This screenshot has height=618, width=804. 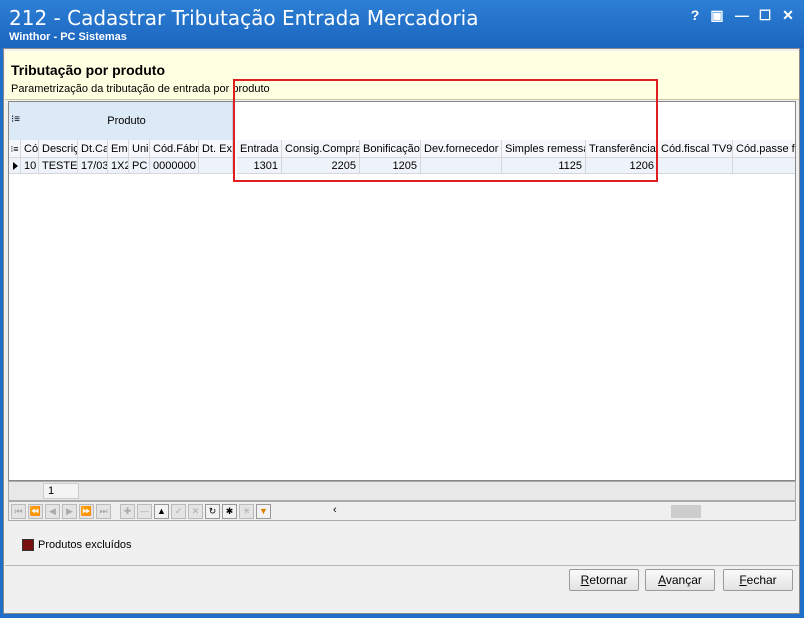 What do you see at coordinates (686, 511) in the screenshot?
I see `scroll-thumb` at bounding box center [686, 511].